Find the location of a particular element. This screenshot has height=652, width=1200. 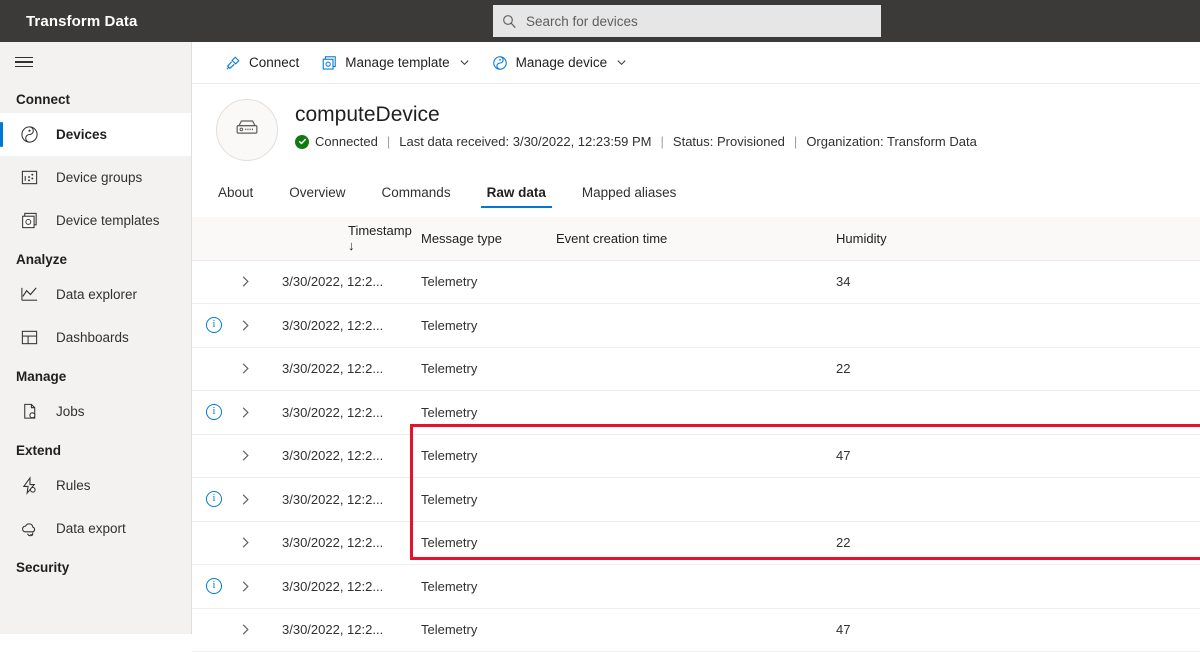

sidebar-item-data-explorer: Data explorer is located at coordinates (95, 294).